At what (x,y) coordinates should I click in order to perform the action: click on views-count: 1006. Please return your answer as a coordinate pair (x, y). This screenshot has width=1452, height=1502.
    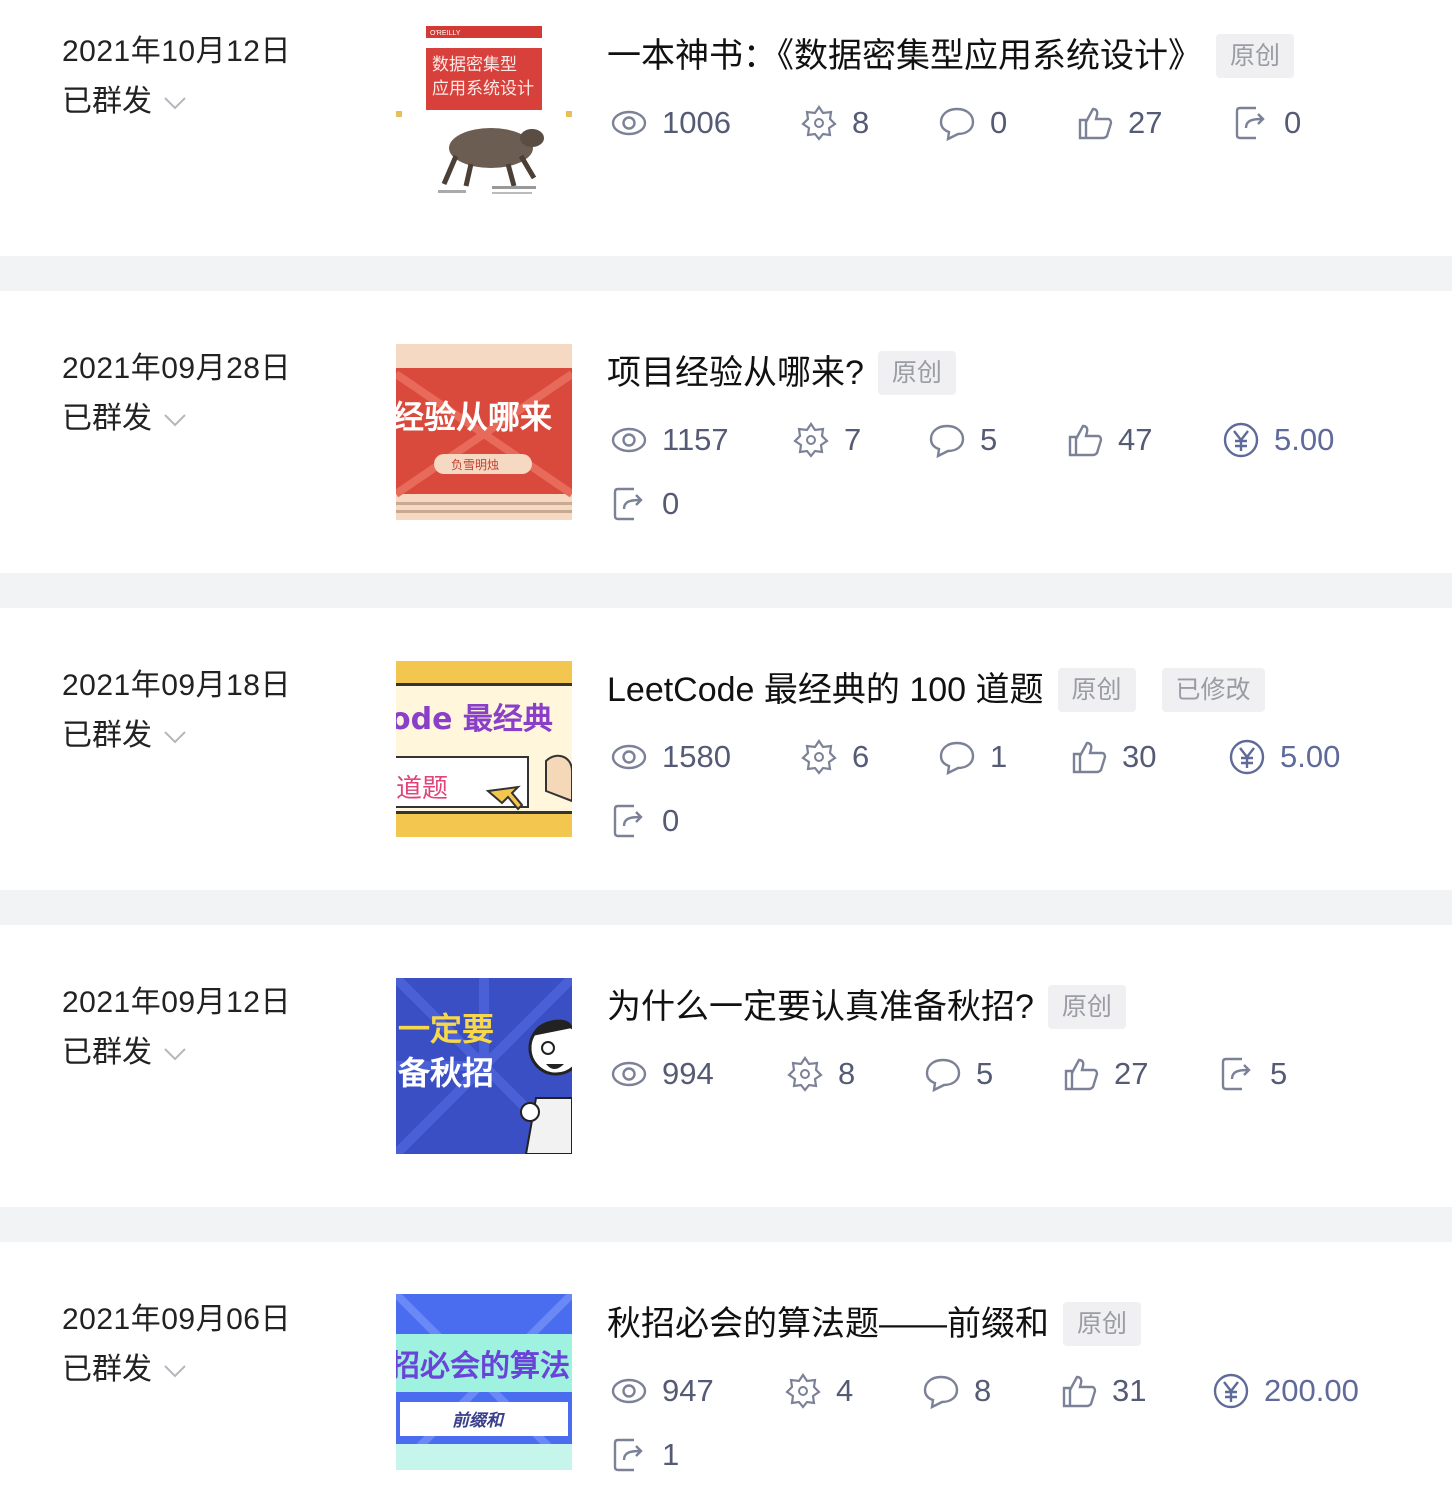
    Looking at the image, I should click on (696, 122).